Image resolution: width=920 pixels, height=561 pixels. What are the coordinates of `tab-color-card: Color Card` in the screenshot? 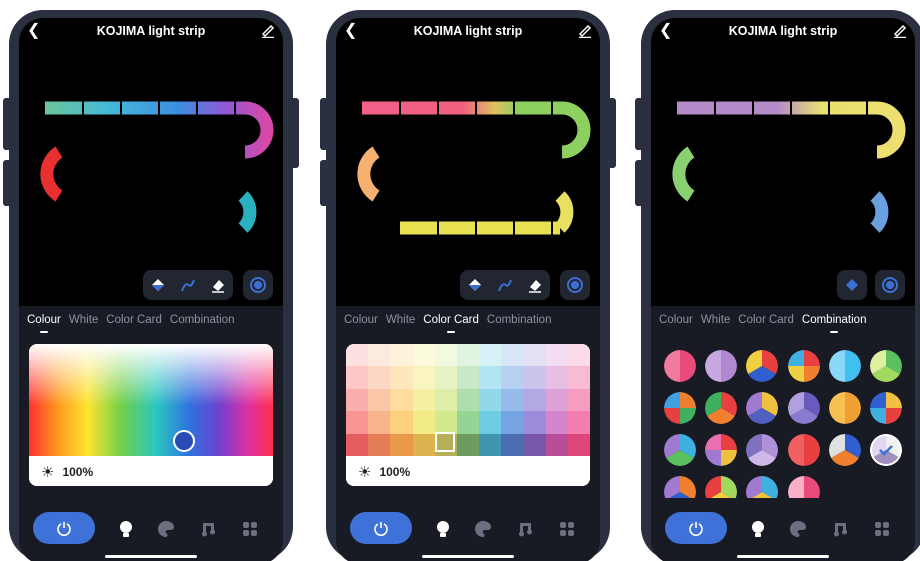 It's located at (134, 325).